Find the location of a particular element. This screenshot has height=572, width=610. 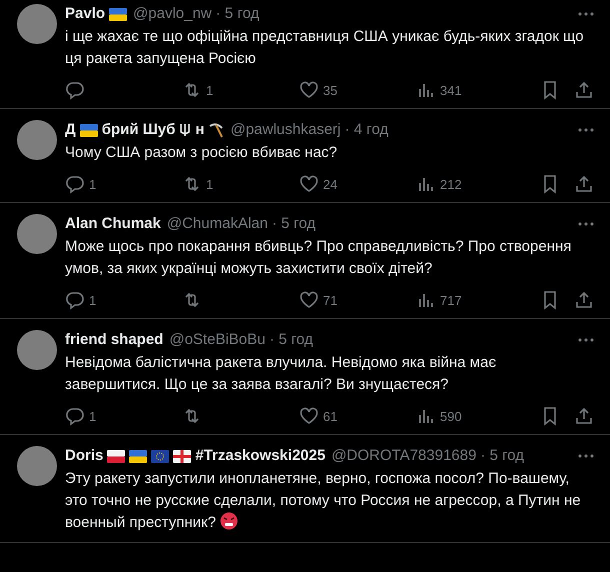

user-handle: @pavlo_nw is located at coordinates (172, 14).